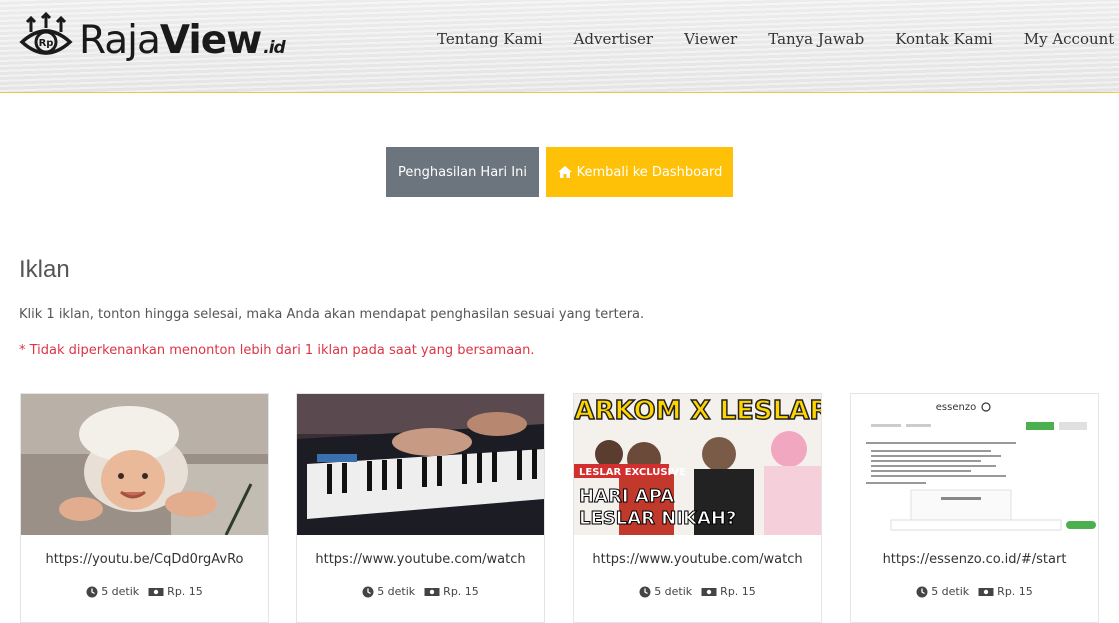 The image size is (1119, 623). What do you see at coordinates (144, 559) in the screenshot?
I see `ad-url: https://youtu.be/CqDd0rgAvRo` at bounding box center [144, 559].